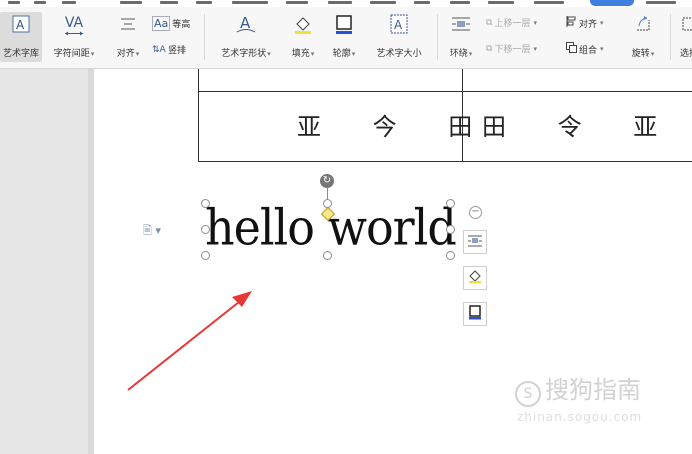 This screenshot has height=454, width=692. Describe the element at coordinates (578, 388) in the screenshot. I see `watermark-brand: S 搜狗指南` at that location.